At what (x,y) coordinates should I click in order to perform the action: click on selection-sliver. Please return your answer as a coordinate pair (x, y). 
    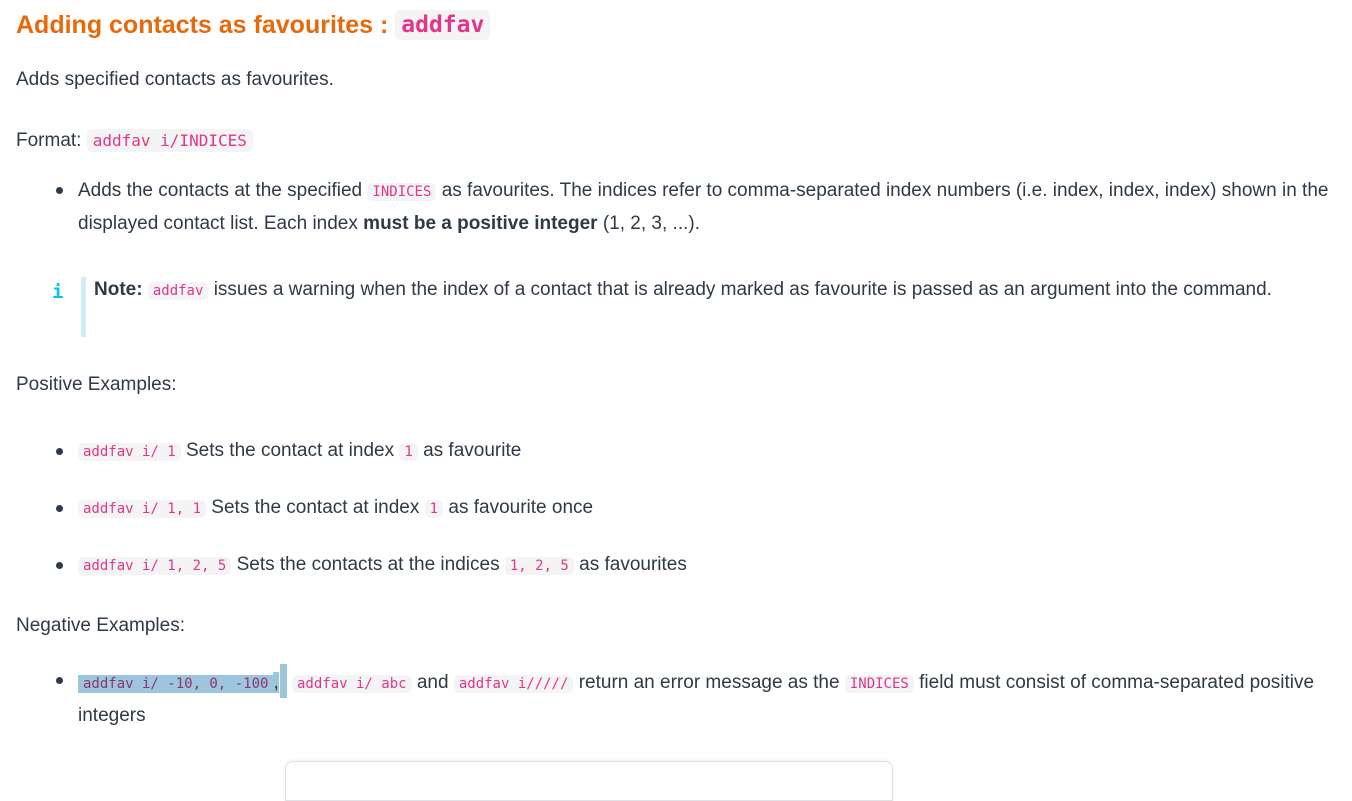
    Looking at the image, I should click on (283, 681).